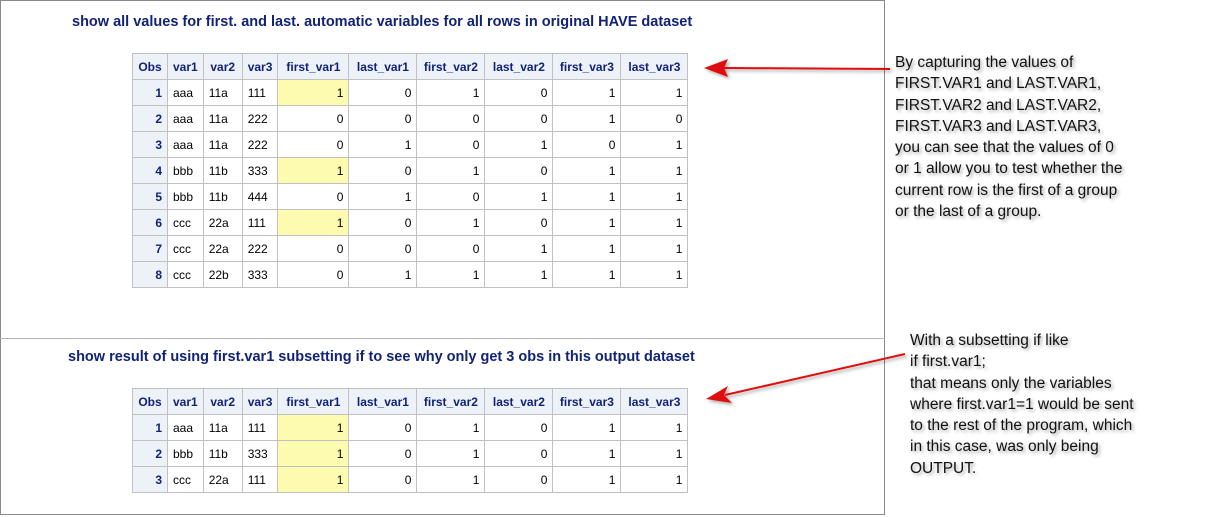 Image resolution: width=1209 pixels, height=517 pixels. What do you see at coordinates (998, 105) in the screenshot?
I see `note-line: FIRST.VAR2 and LAST.VAR2,` at bounding box center [998, 105].